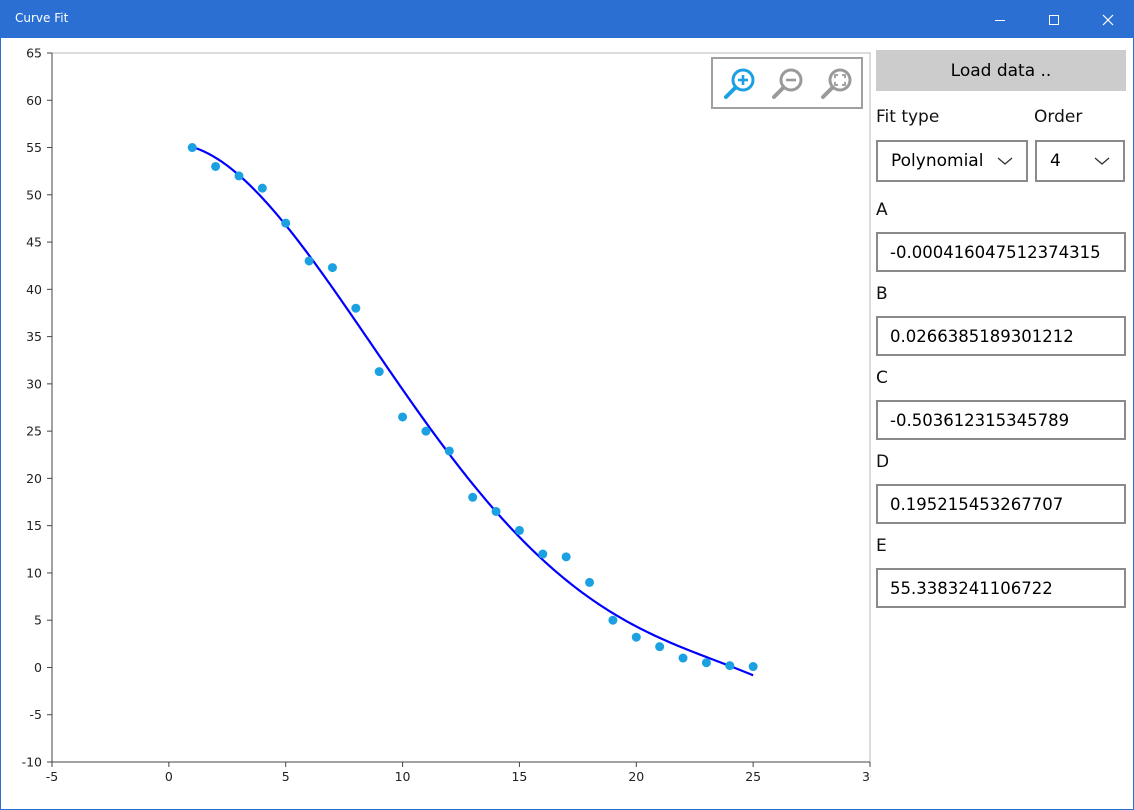 Image resolution: width=1134 pixels, height=810 pixels. Describe the element at coordinates (882, 294) in the screenshot. I see `param-b-label: B` at that location.